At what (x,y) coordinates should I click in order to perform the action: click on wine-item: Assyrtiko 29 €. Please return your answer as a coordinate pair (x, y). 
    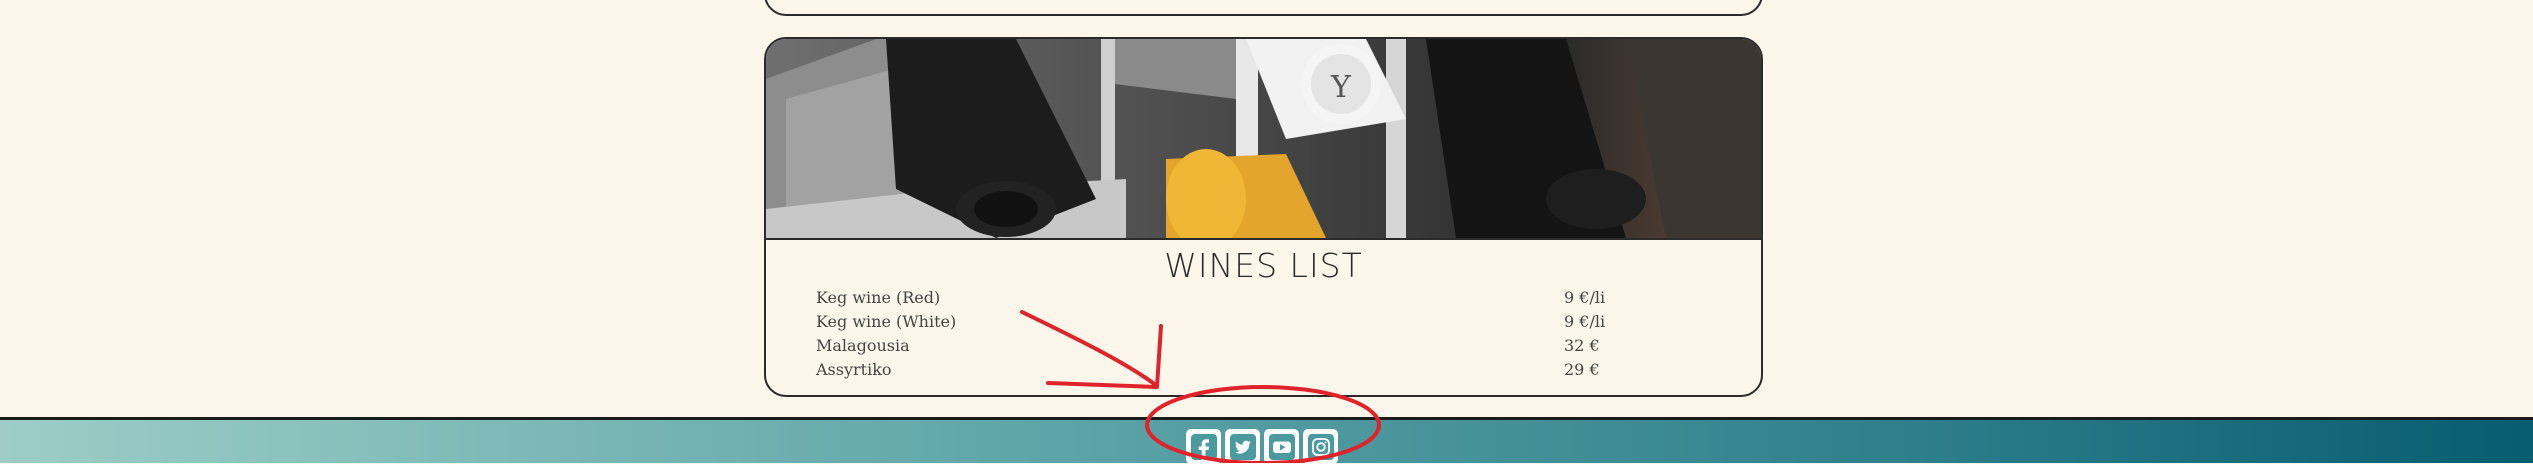
    Looking at the image, I should click on (1256, 370).